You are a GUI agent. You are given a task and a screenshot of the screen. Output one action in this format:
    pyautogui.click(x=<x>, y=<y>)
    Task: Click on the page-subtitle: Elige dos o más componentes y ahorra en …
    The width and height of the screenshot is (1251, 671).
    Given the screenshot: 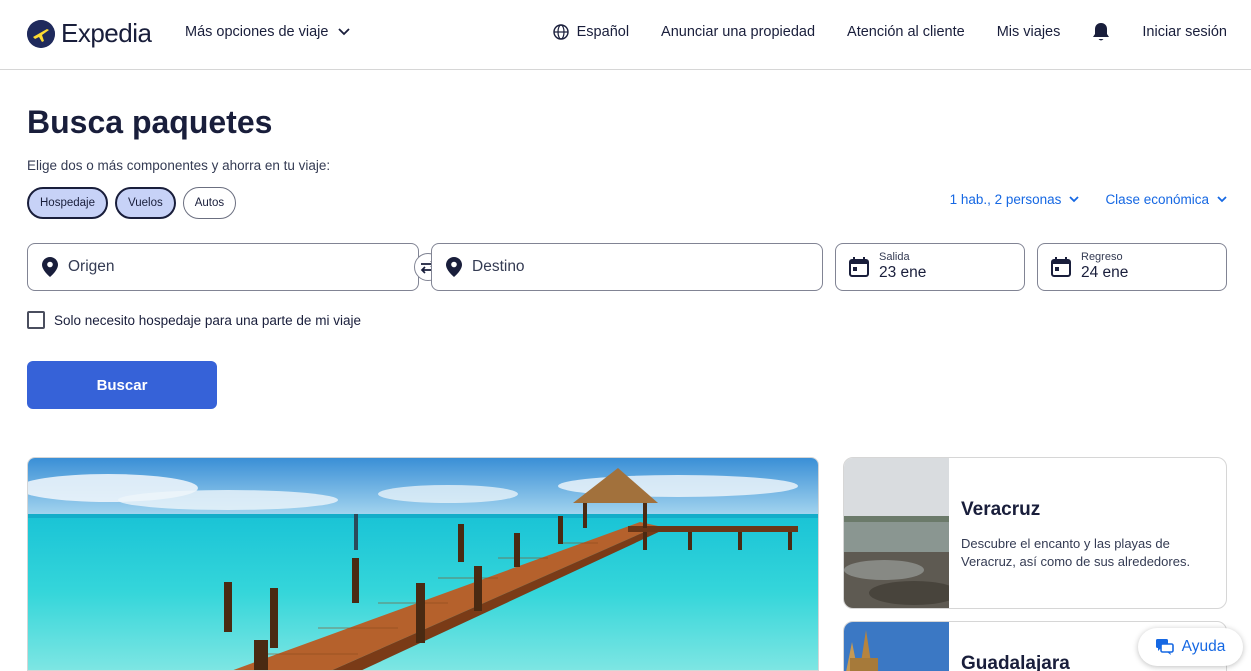 What is the action you would take?
    pyautogui.click(x=179, y=165)
    